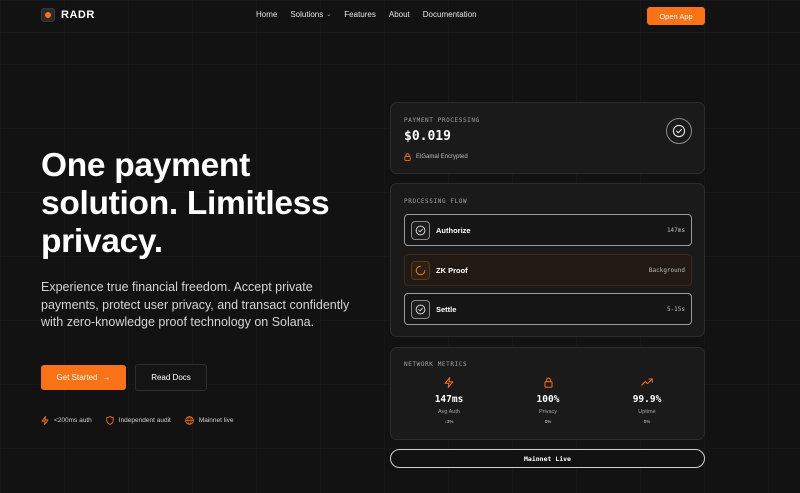  I want to click on arrow-right-icon: →, so click(106, 377).